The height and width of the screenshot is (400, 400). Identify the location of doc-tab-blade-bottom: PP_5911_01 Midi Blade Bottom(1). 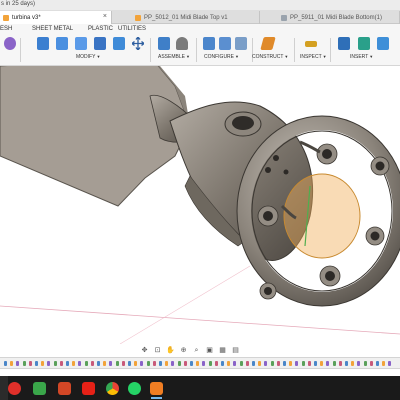
(339, 17).